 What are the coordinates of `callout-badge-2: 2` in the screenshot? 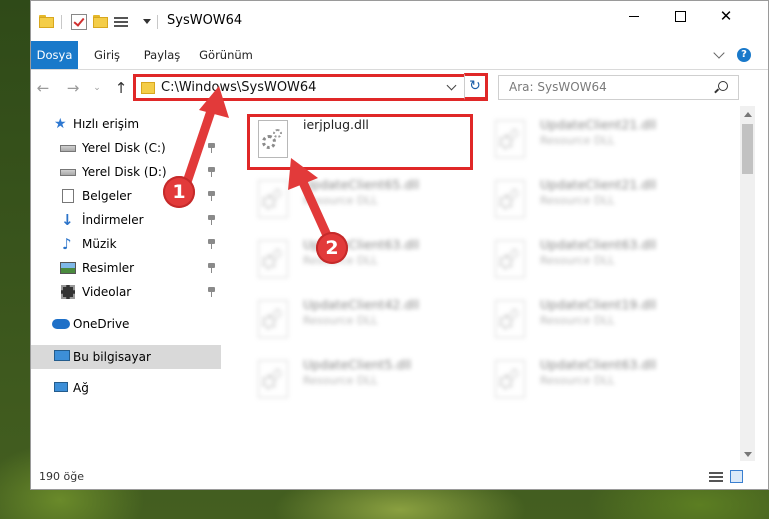 It's located at (332, 248).